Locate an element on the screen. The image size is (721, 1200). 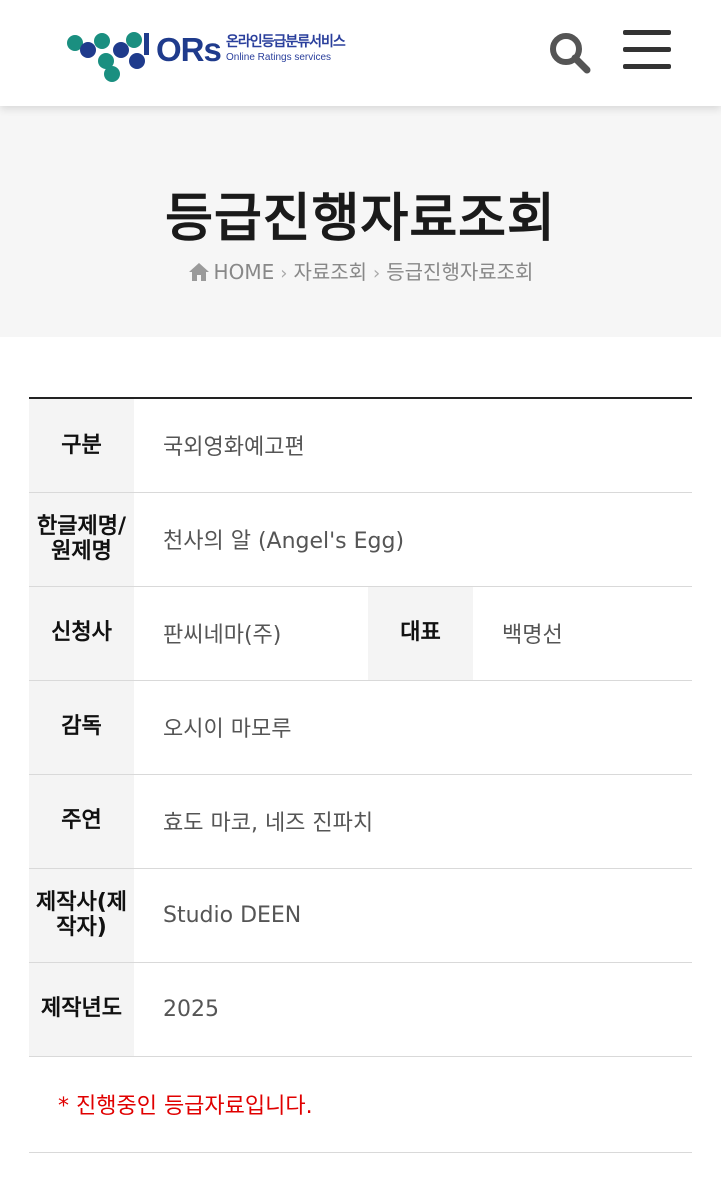
ors-logo: ORs 온라인등급분류서비스 Online Ratings services is located at coordinates (216, 56).